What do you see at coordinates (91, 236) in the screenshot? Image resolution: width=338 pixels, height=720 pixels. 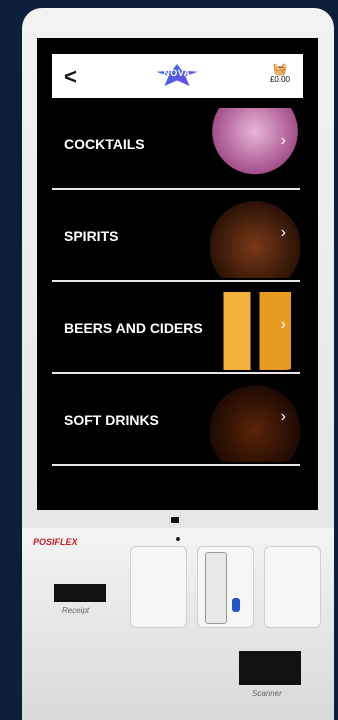 I see `menu-item-label: SPIRITS` at bounding box center [91, 236].